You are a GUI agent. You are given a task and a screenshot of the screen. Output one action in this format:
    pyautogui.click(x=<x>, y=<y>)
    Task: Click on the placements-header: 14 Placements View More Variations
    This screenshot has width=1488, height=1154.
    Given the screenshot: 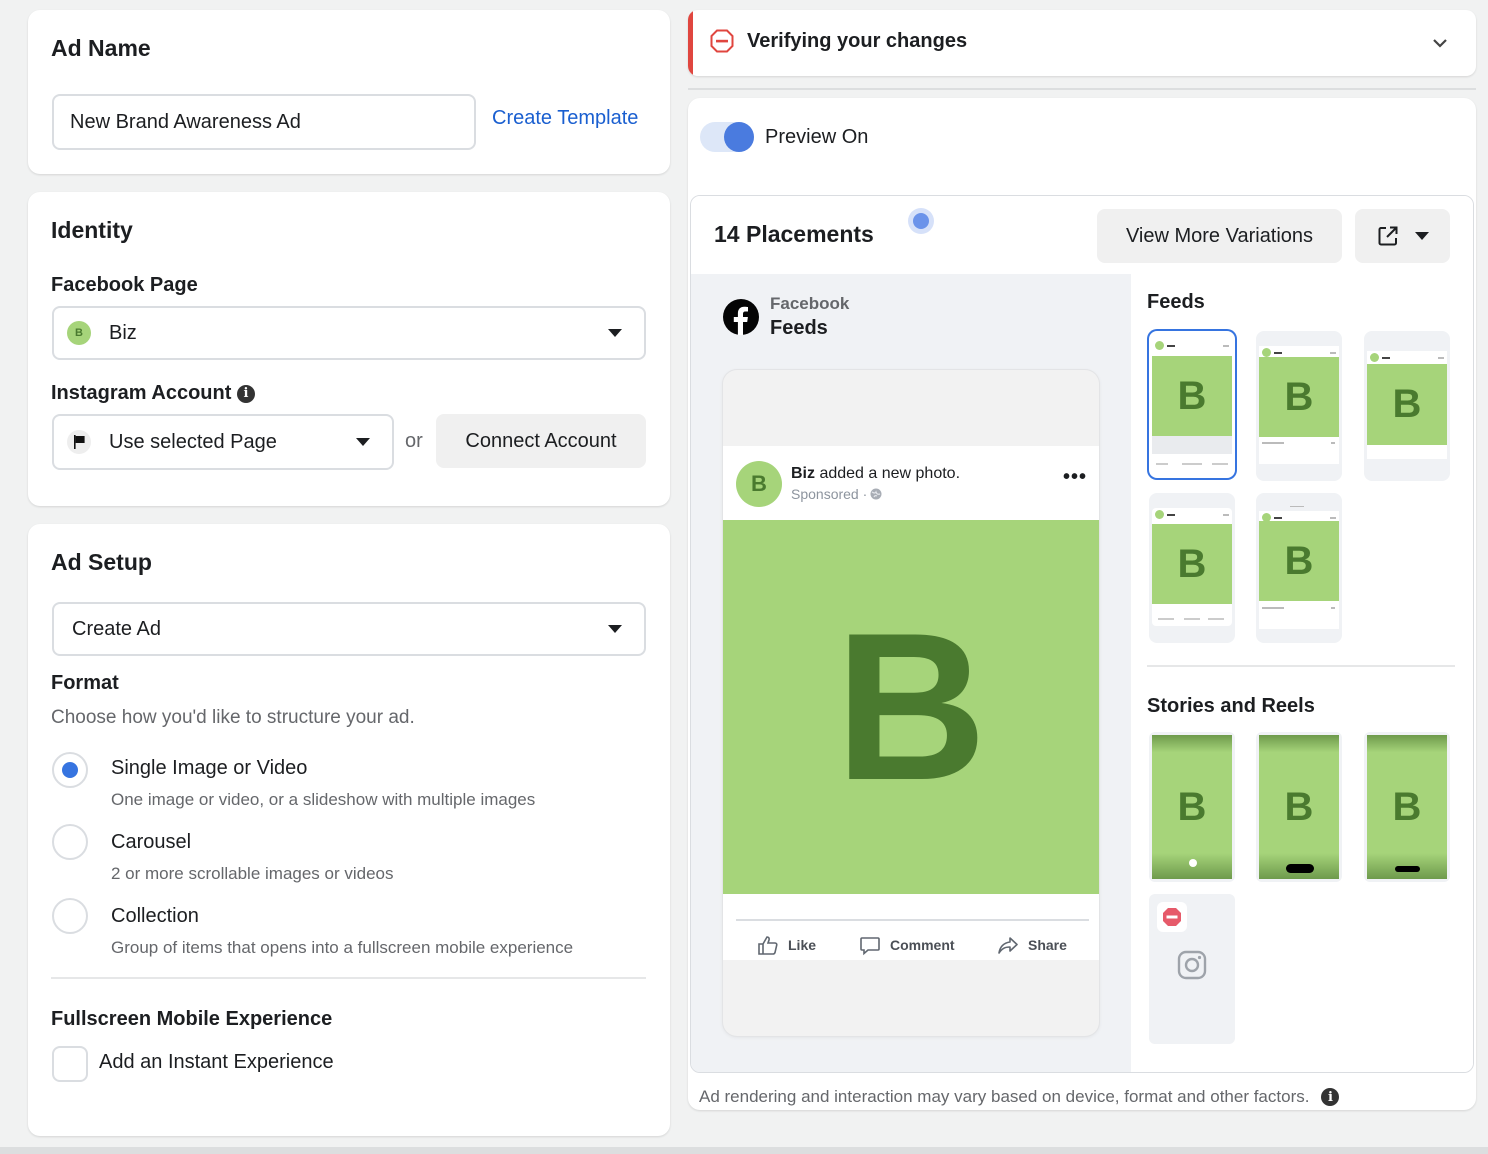 What is the action you would take?
    pyautogui.click(x=1082, y=235)
    